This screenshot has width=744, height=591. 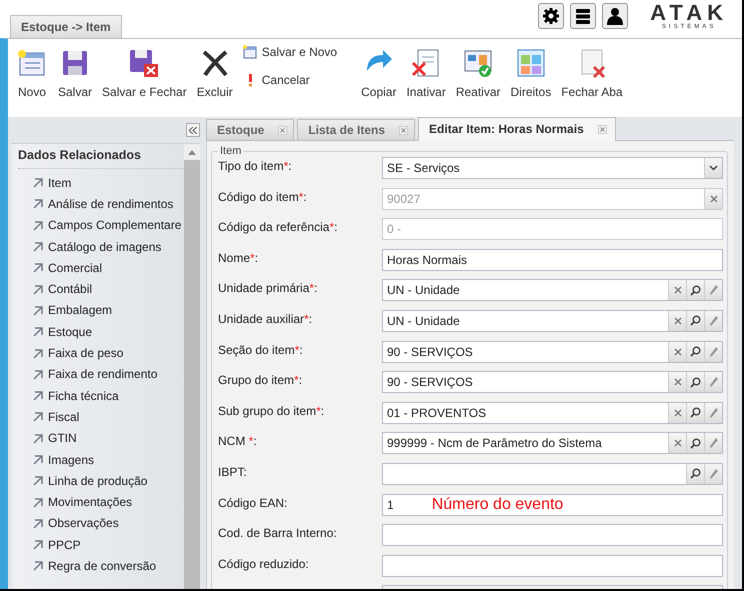 I want to click on sidebar-item: Observações, so click(x=101, y=523).